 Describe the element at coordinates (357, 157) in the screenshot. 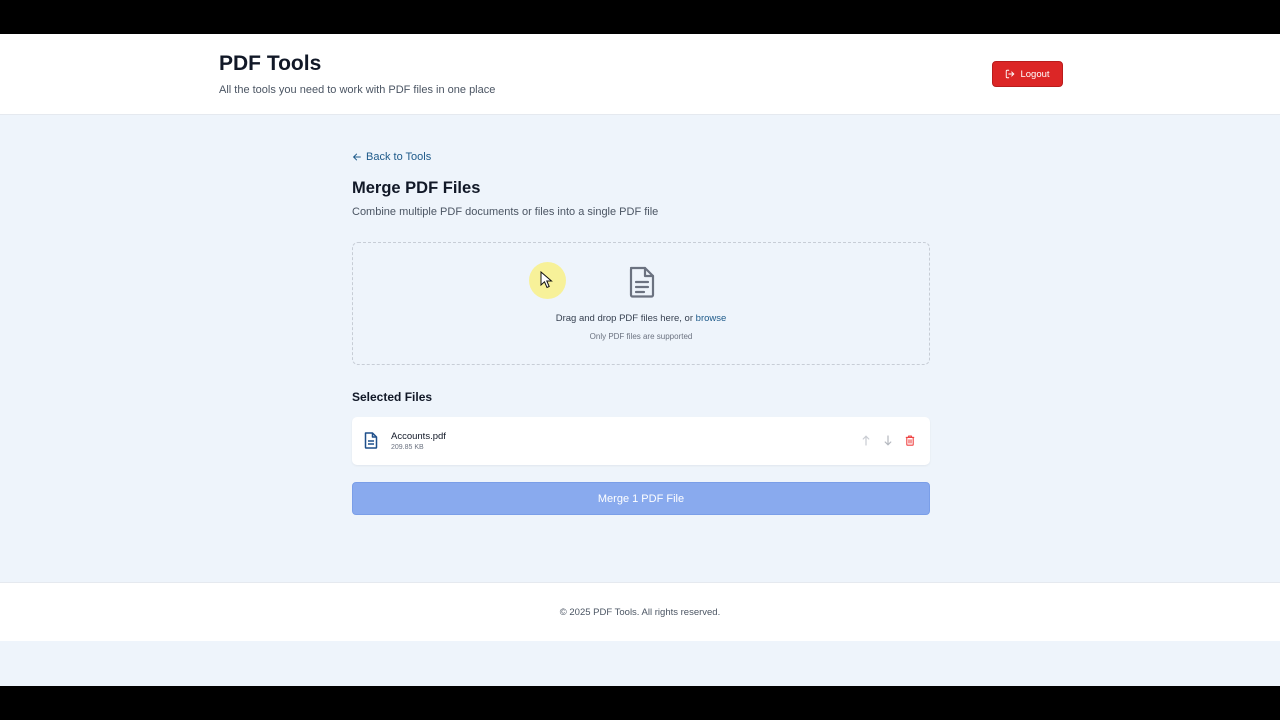

I see `arrow-left-icon` at that location.